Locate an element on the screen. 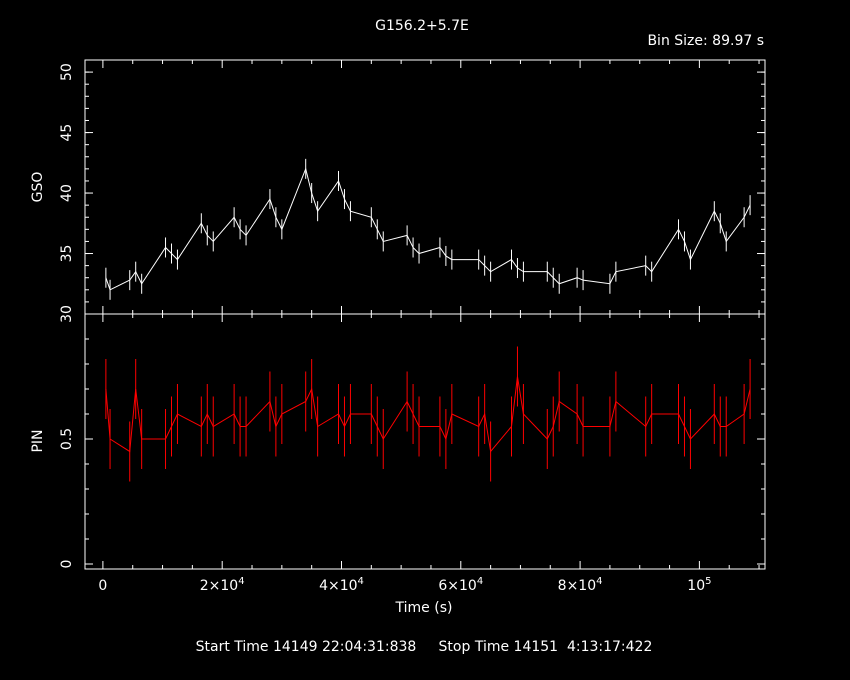 The image size is (850, 680). pin-y-tick-label-0: 0 is located at coordinates (67, 564).